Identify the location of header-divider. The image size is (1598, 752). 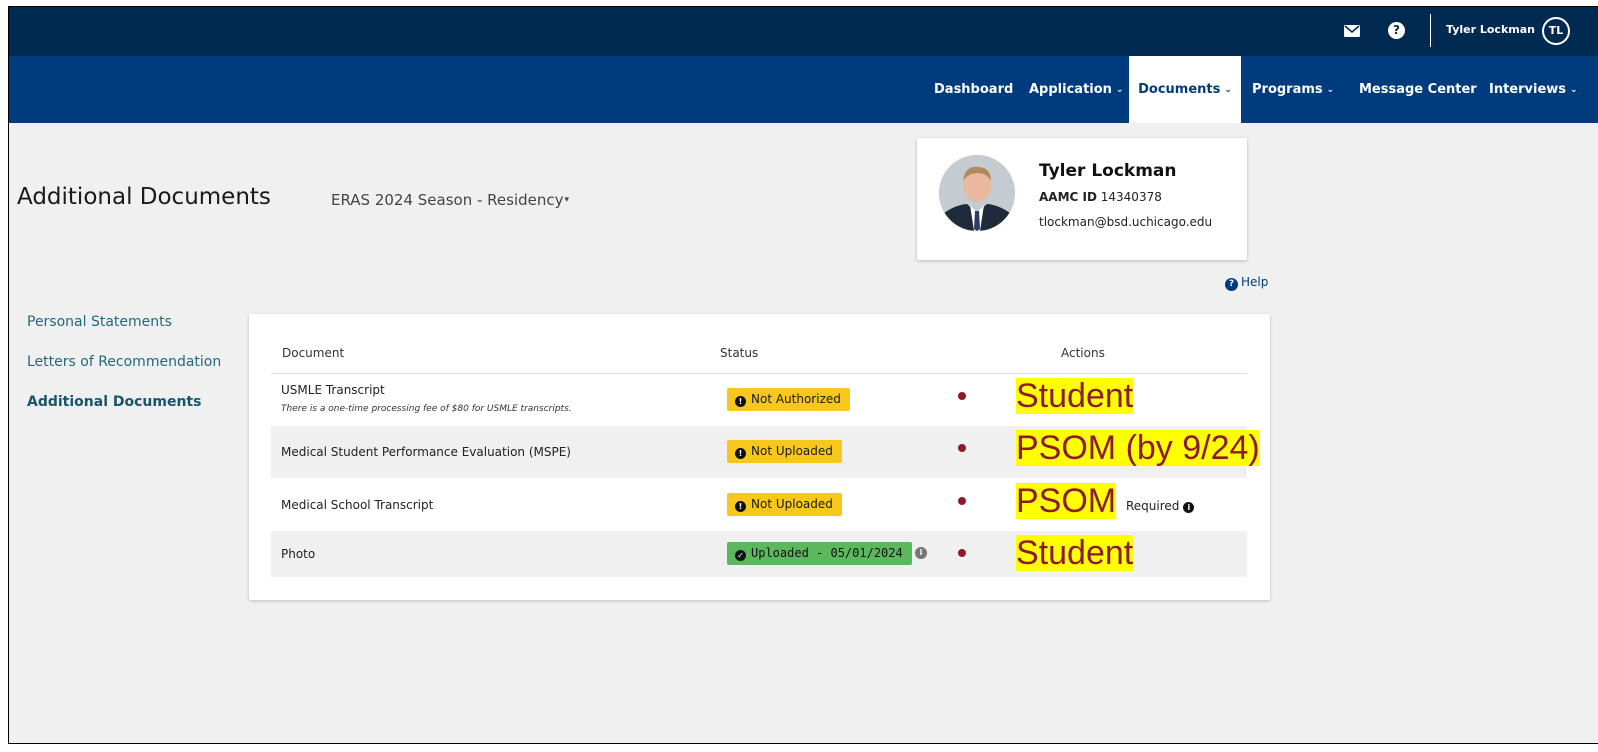
(1430, 30).